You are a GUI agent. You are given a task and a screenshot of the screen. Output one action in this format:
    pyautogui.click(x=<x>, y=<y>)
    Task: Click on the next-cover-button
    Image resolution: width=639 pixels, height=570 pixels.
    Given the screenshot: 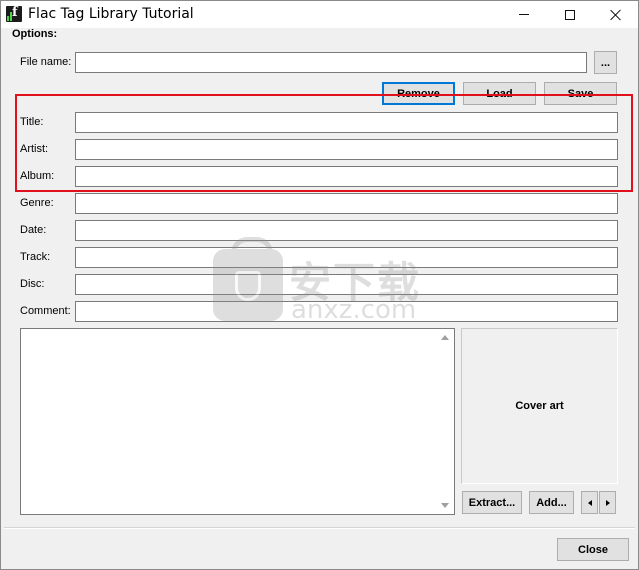 What is the action you would take?
    pyautogui.click(x=607, y=502)
    